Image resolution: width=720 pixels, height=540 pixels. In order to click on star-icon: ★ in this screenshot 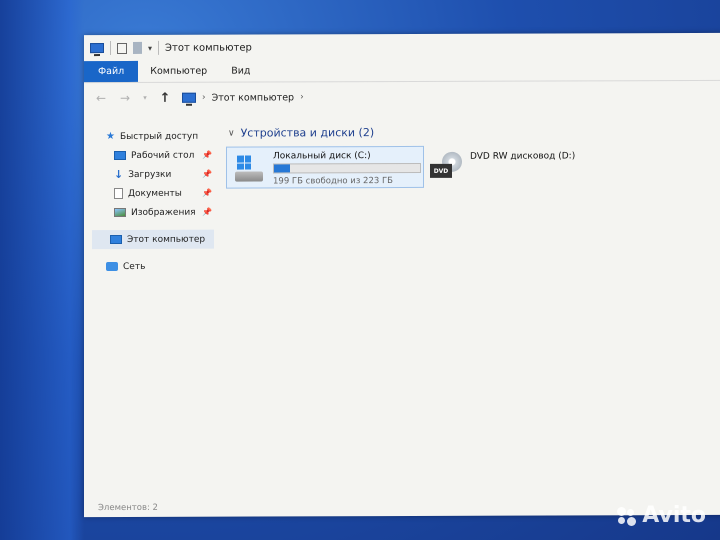, I will do `click(110, 137)`.